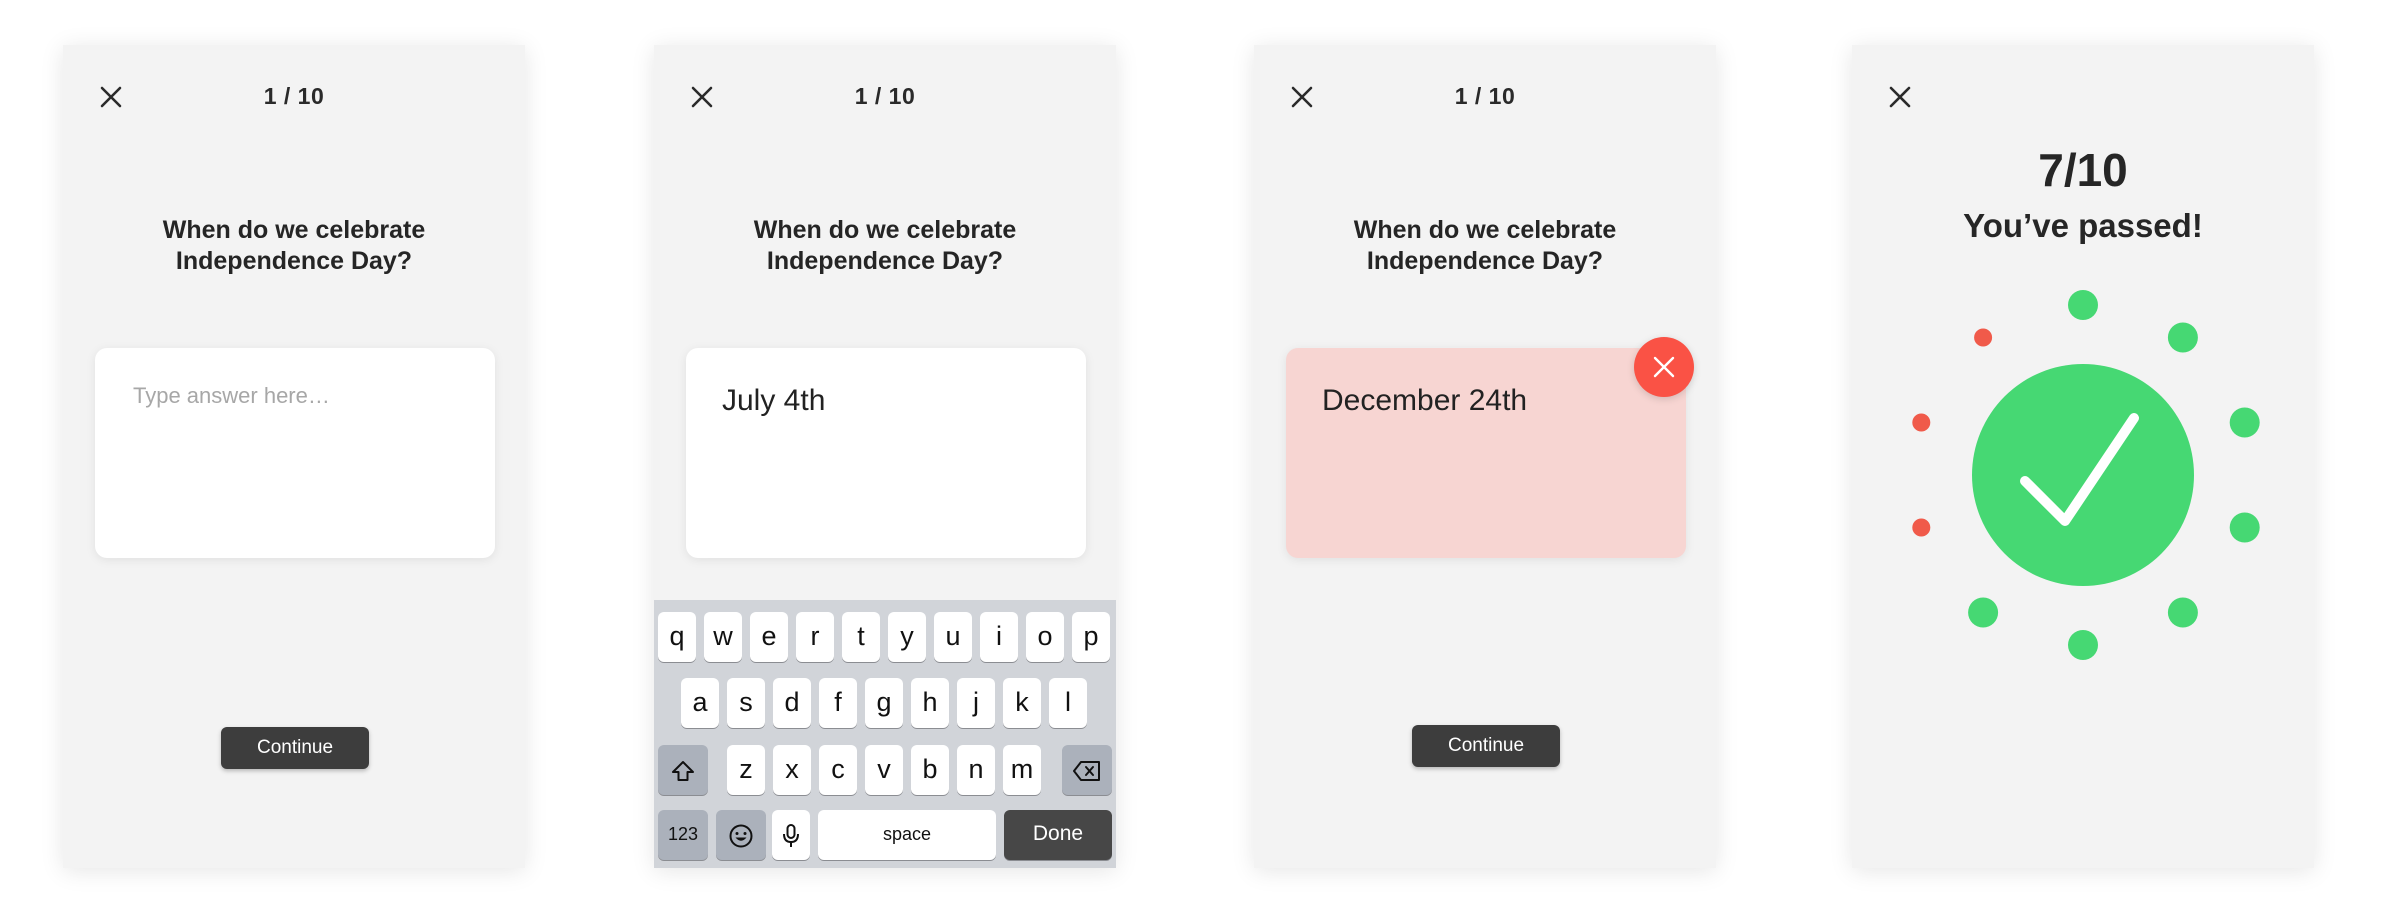  What do you see at coordinates (953, 637) in the screenshot?
I see `key-u: u` at bounding box center [953, 637].